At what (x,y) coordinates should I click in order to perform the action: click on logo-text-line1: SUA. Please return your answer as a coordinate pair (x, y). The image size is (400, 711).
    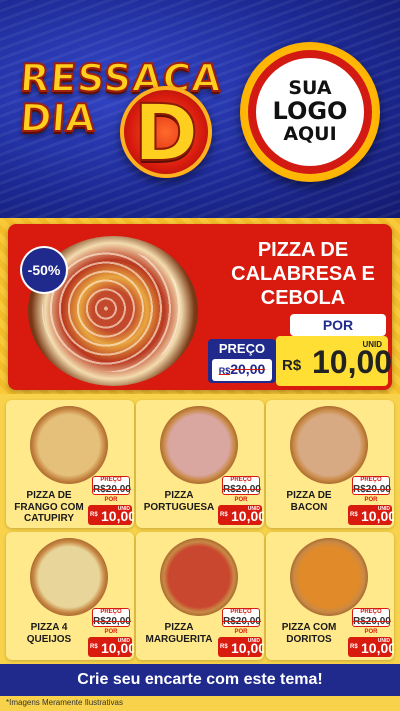
    Looking at the image, I should click on (310, 88).